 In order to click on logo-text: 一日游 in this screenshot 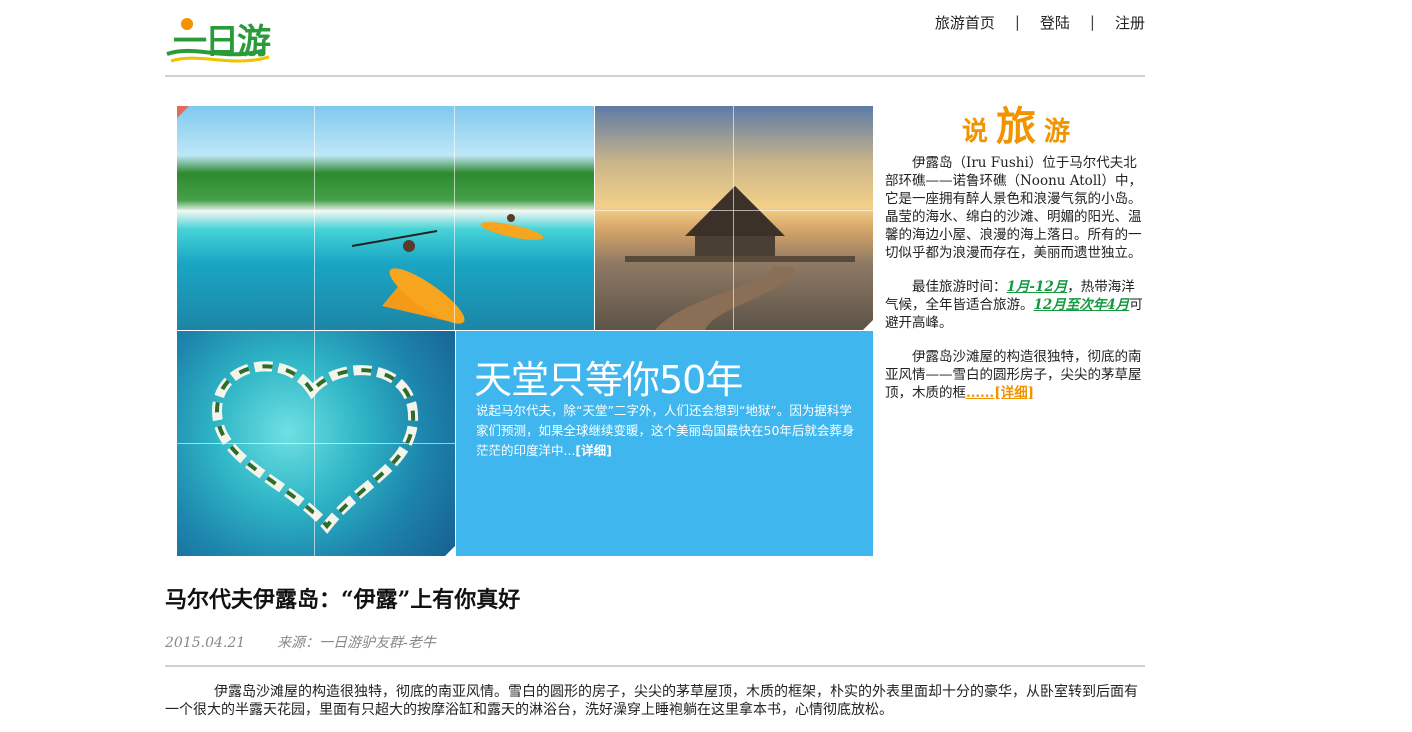, I will do `click(222, 42)`.